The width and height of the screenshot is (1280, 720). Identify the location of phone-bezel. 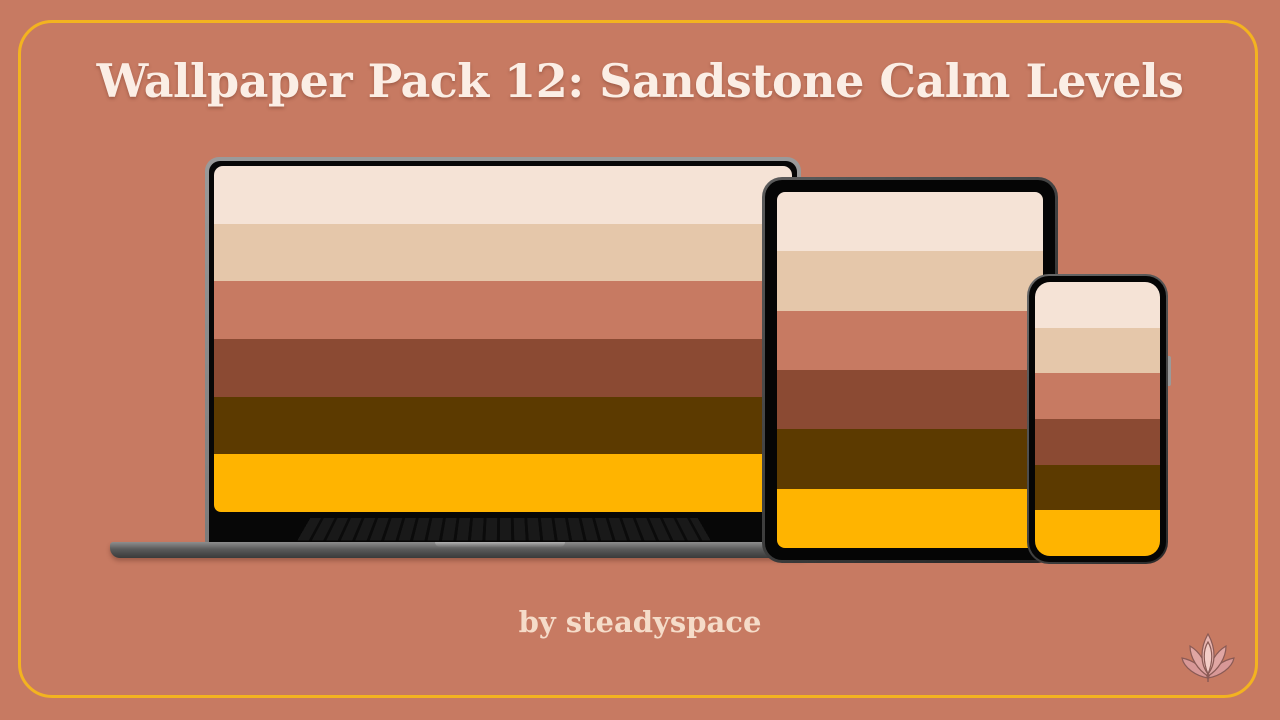
(1097, 419).